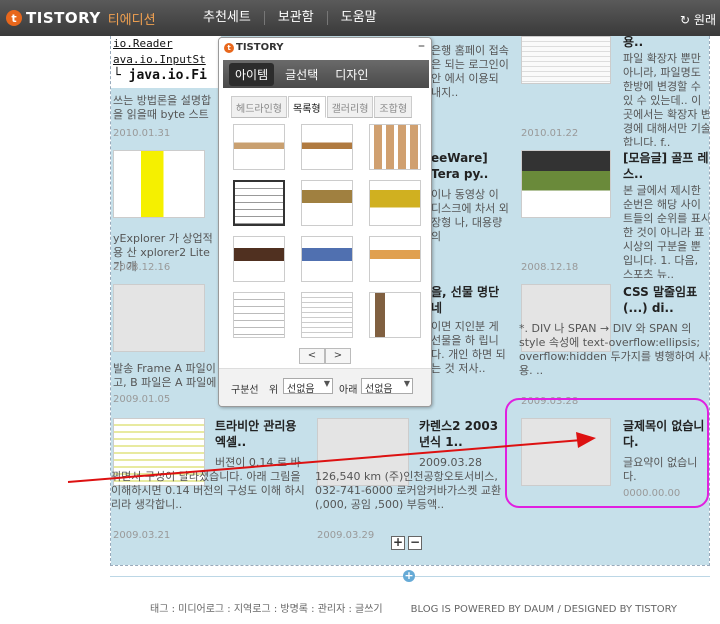 This screenshot has height=624, width=720. I want to click on top-divider-value: 선없음, so click(301, 389).